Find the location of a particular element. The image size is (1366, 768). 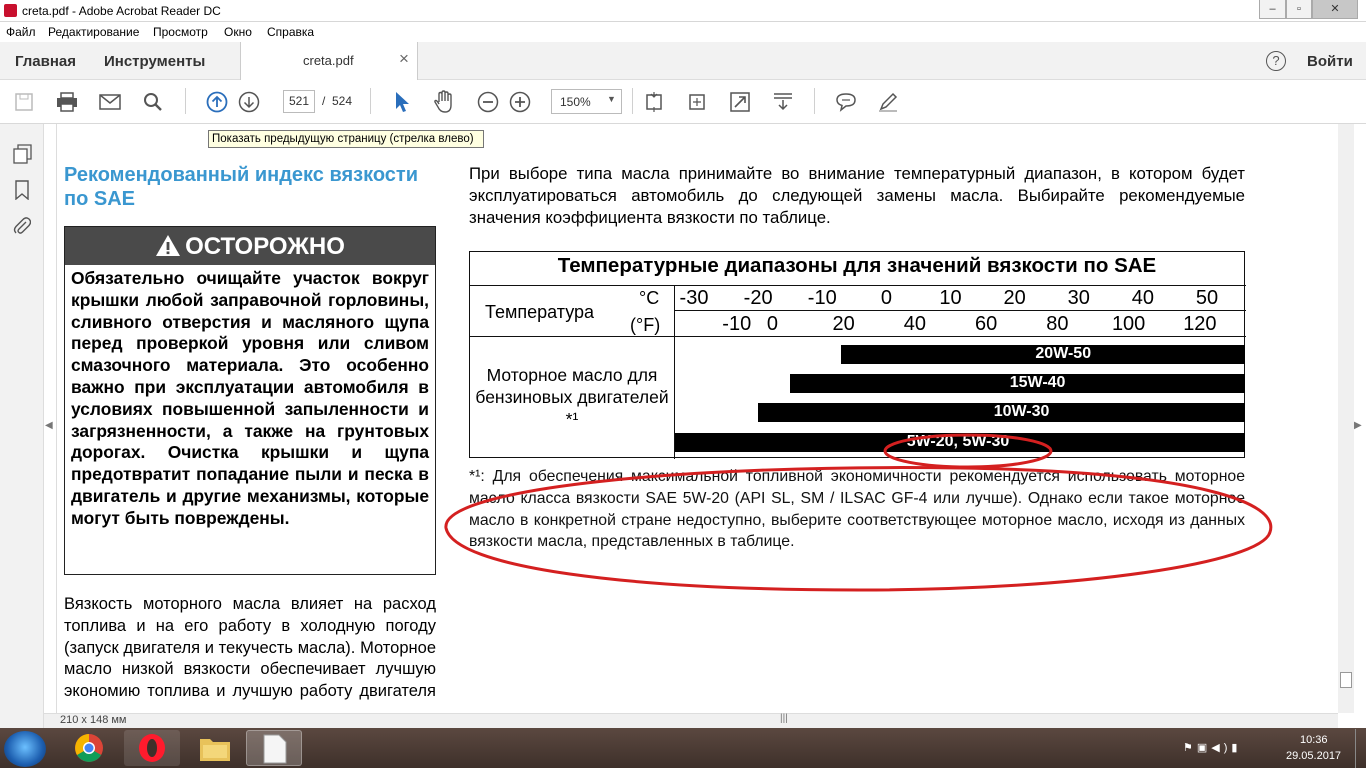

celsius-tick: 40 is located at coordinates (1142, 298).